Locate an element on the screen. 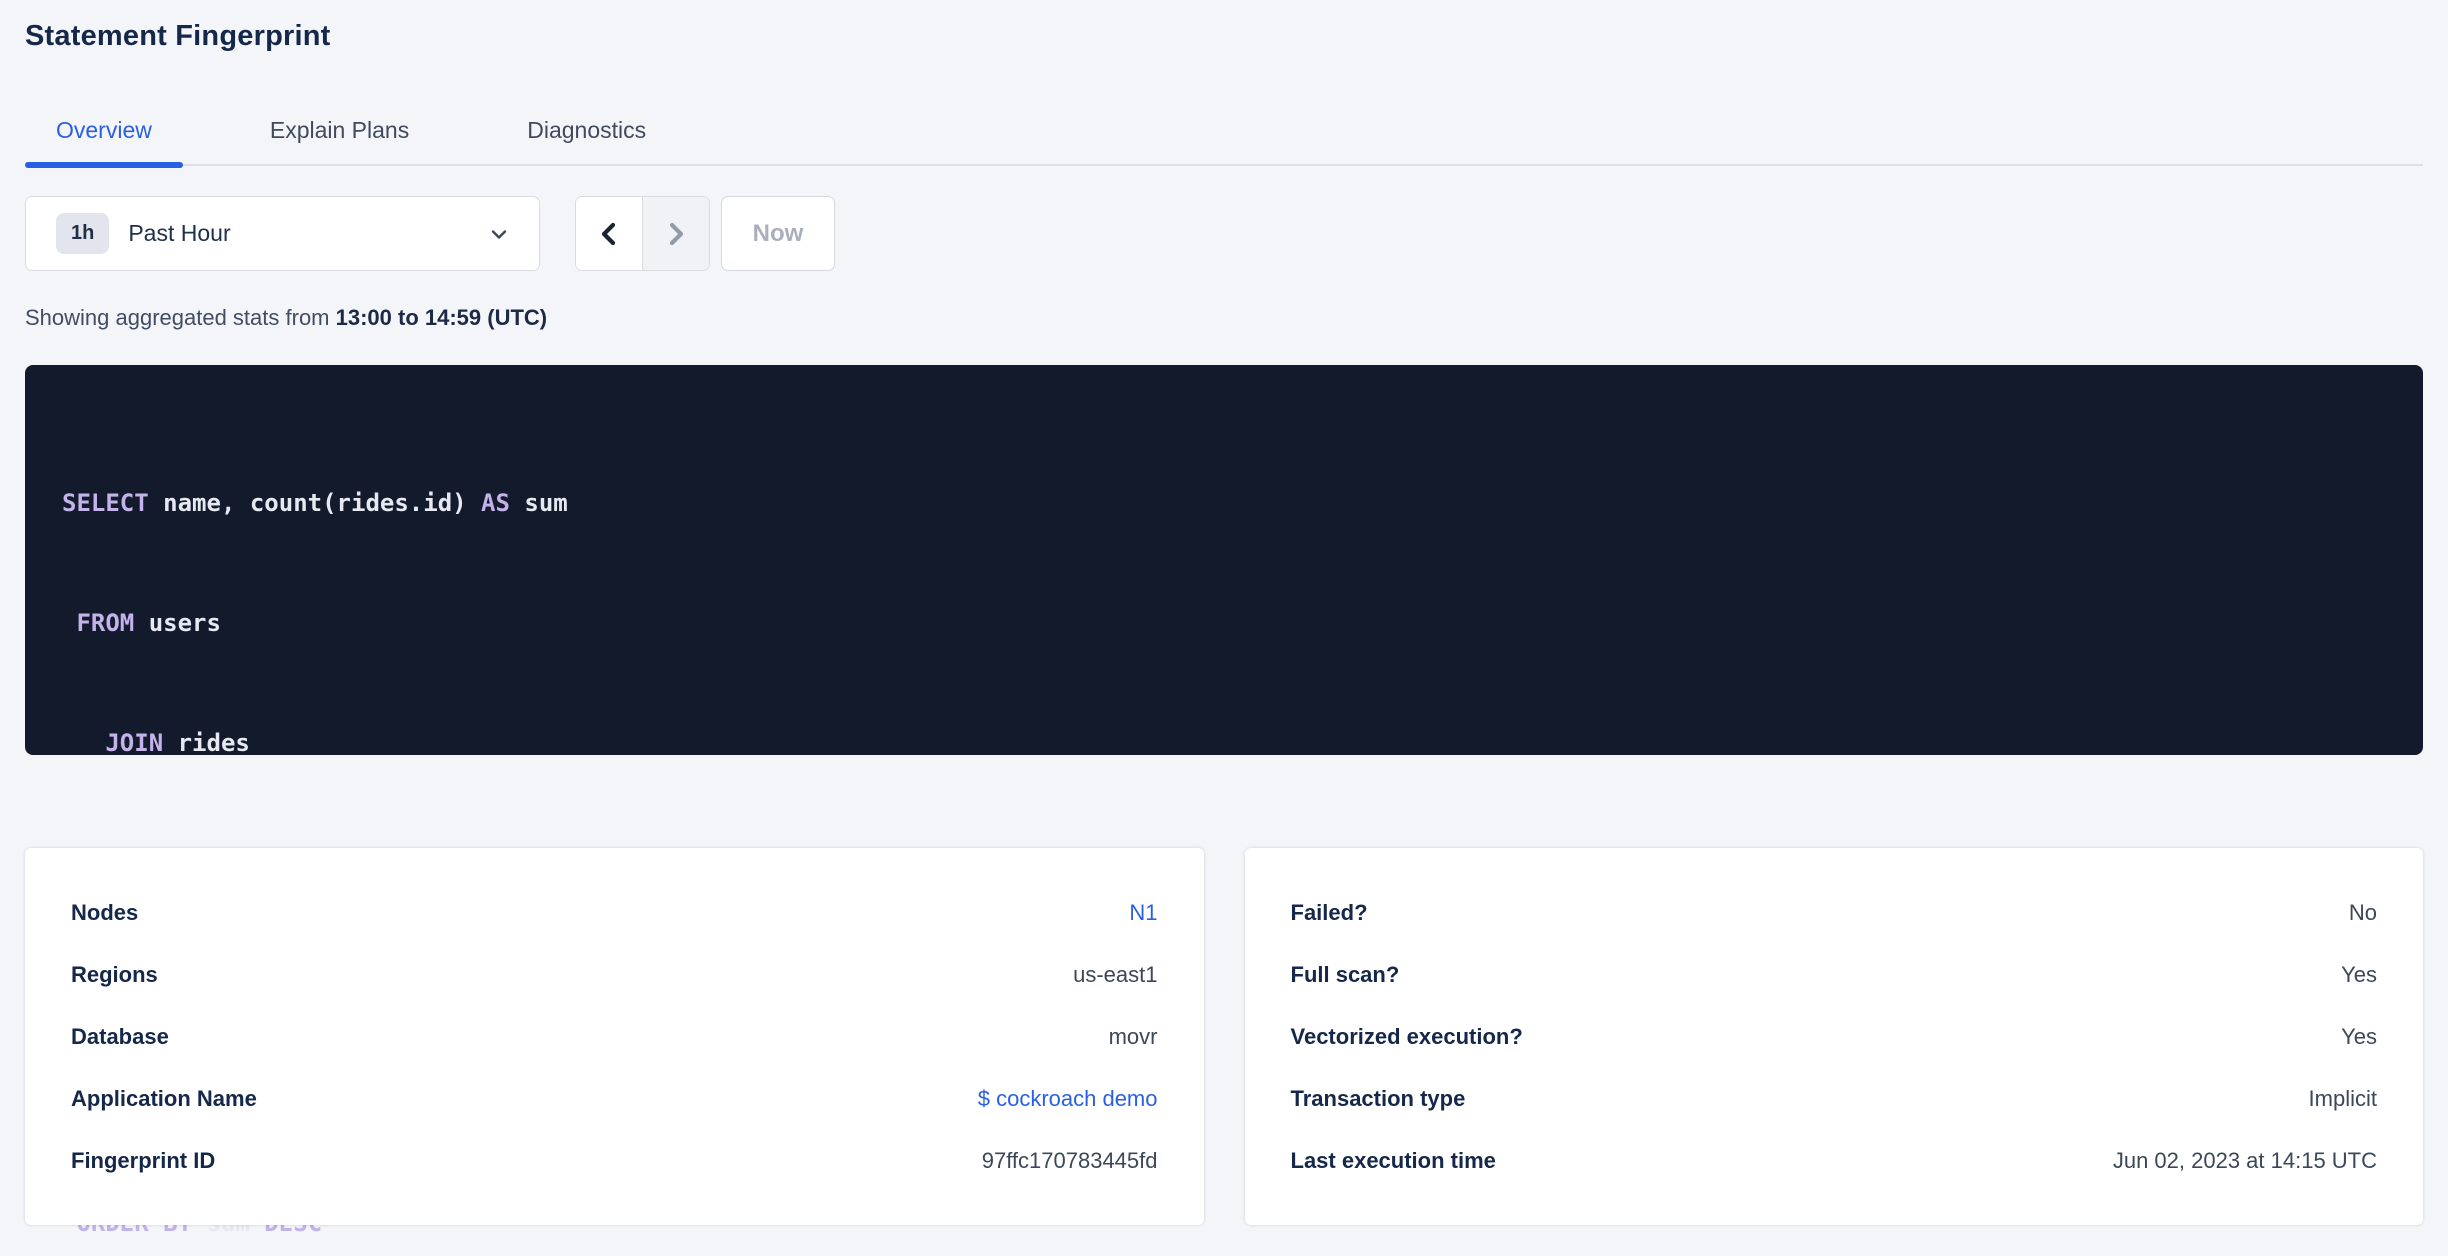 The height and width of the screenshot is (1256, 2448). next-time-button is located at coordinates (675, 233).